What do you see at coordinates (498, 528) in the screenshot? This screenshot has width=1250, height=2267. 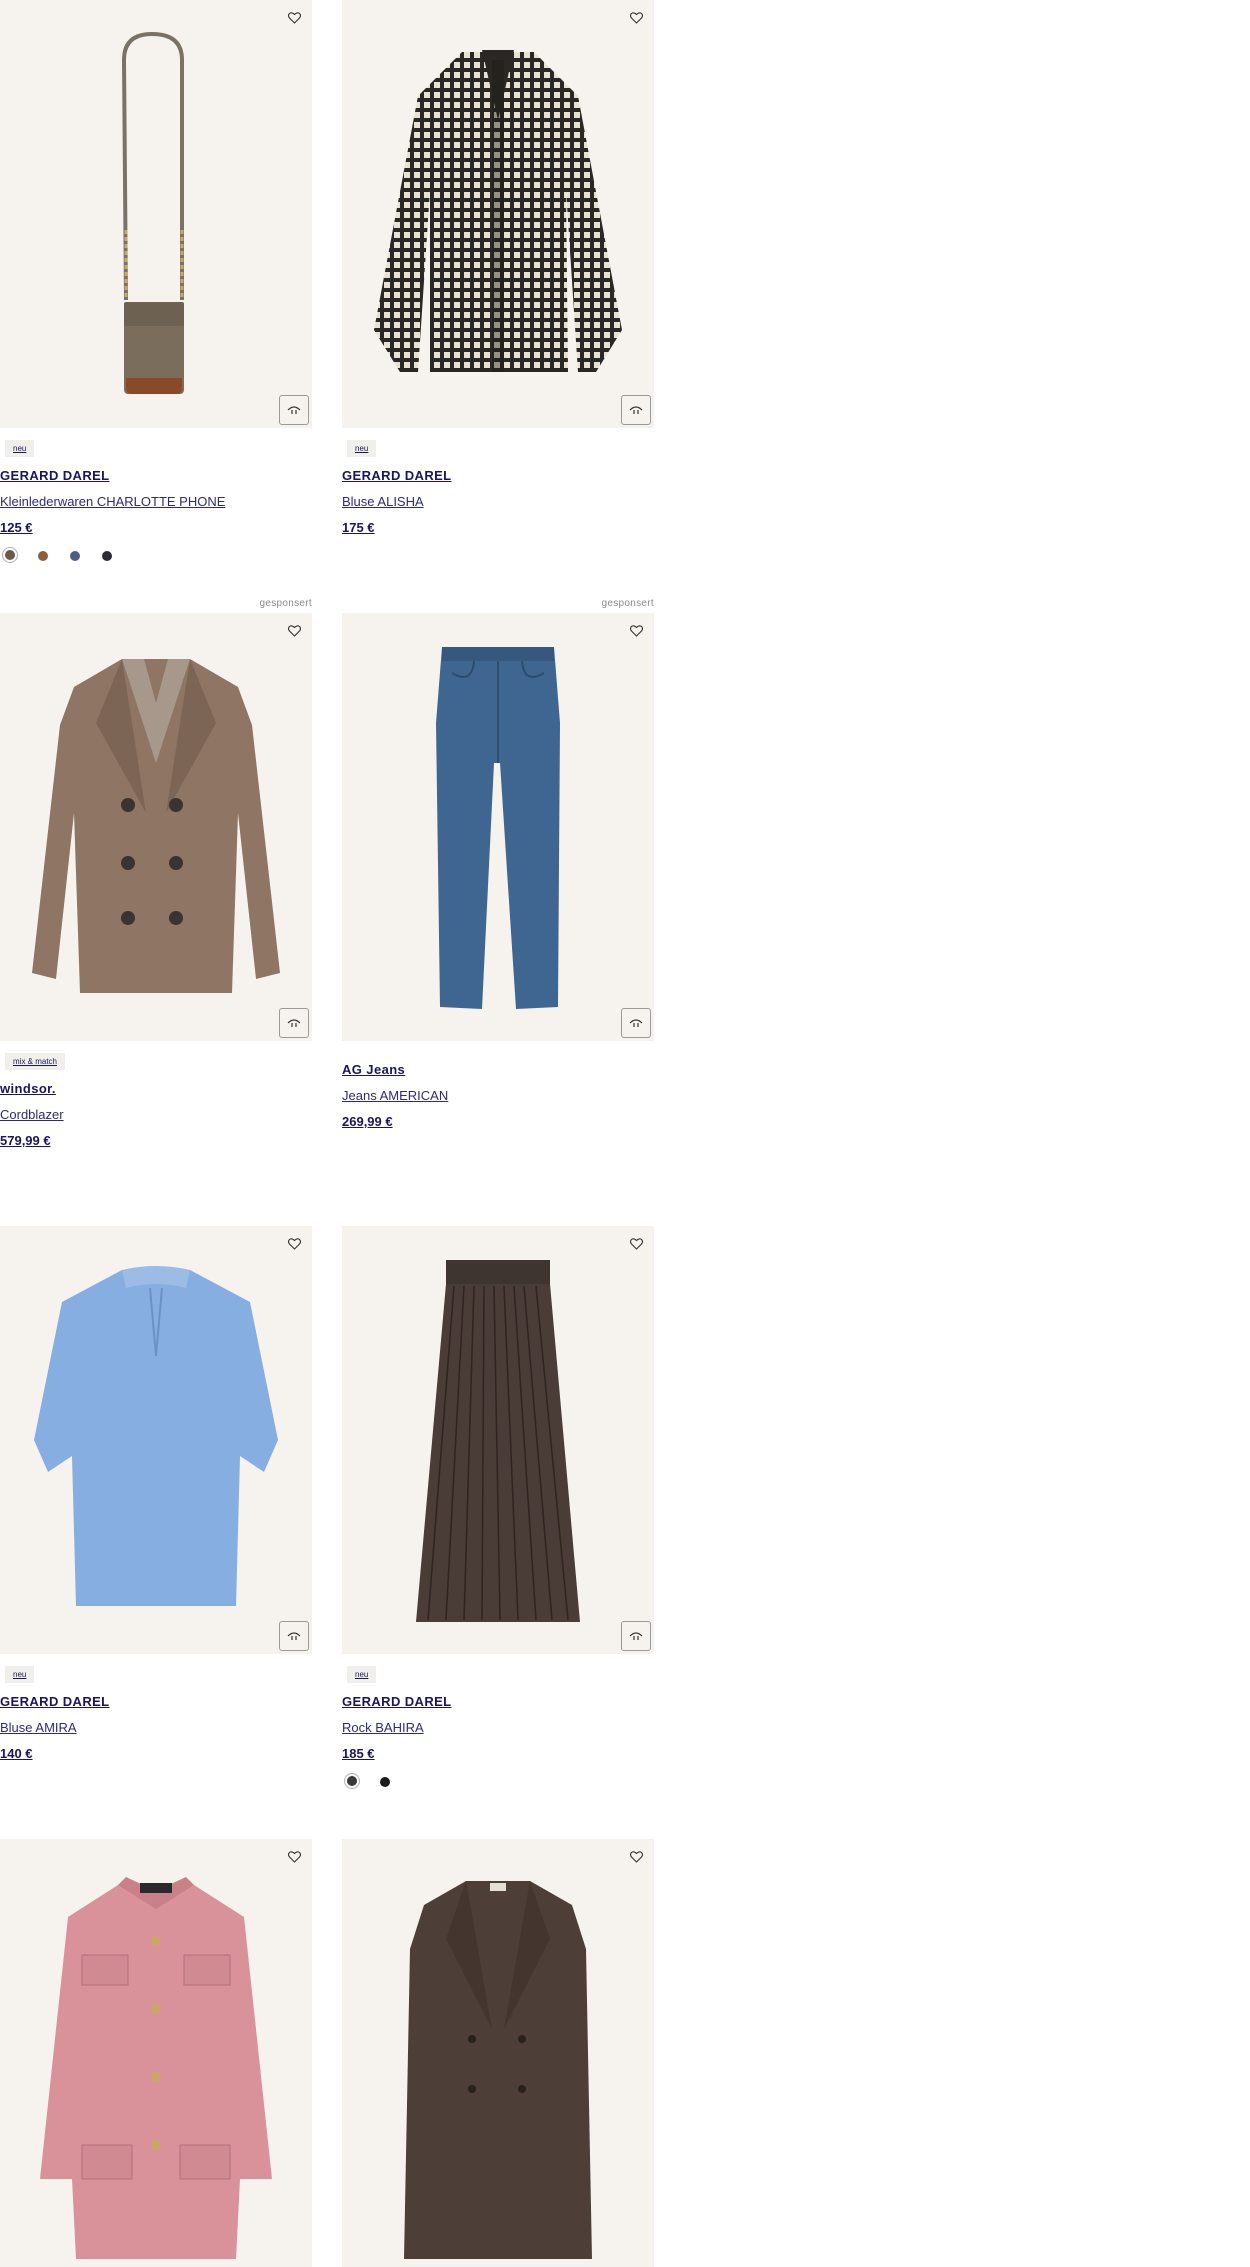 I see `product-price: 175 €` at bounding box center [498, 528].